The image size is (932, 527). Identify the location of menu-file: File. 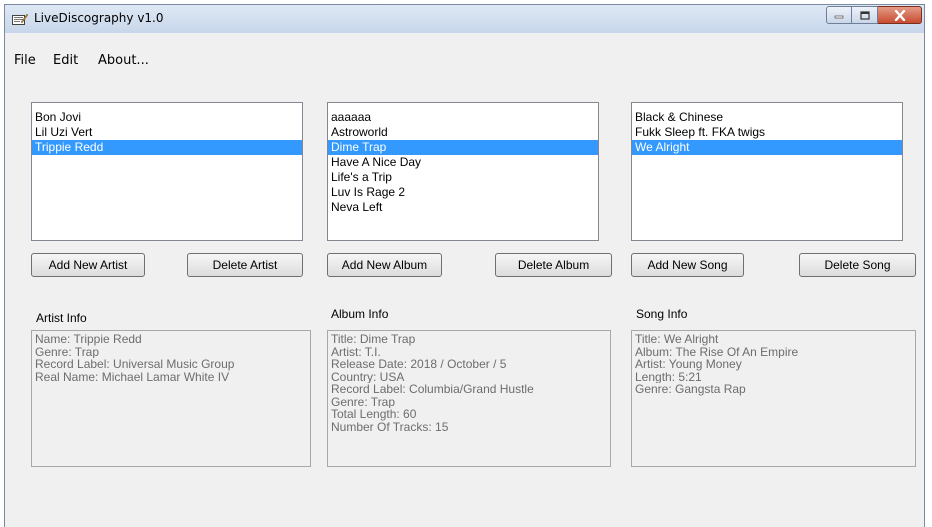
(25, 60).